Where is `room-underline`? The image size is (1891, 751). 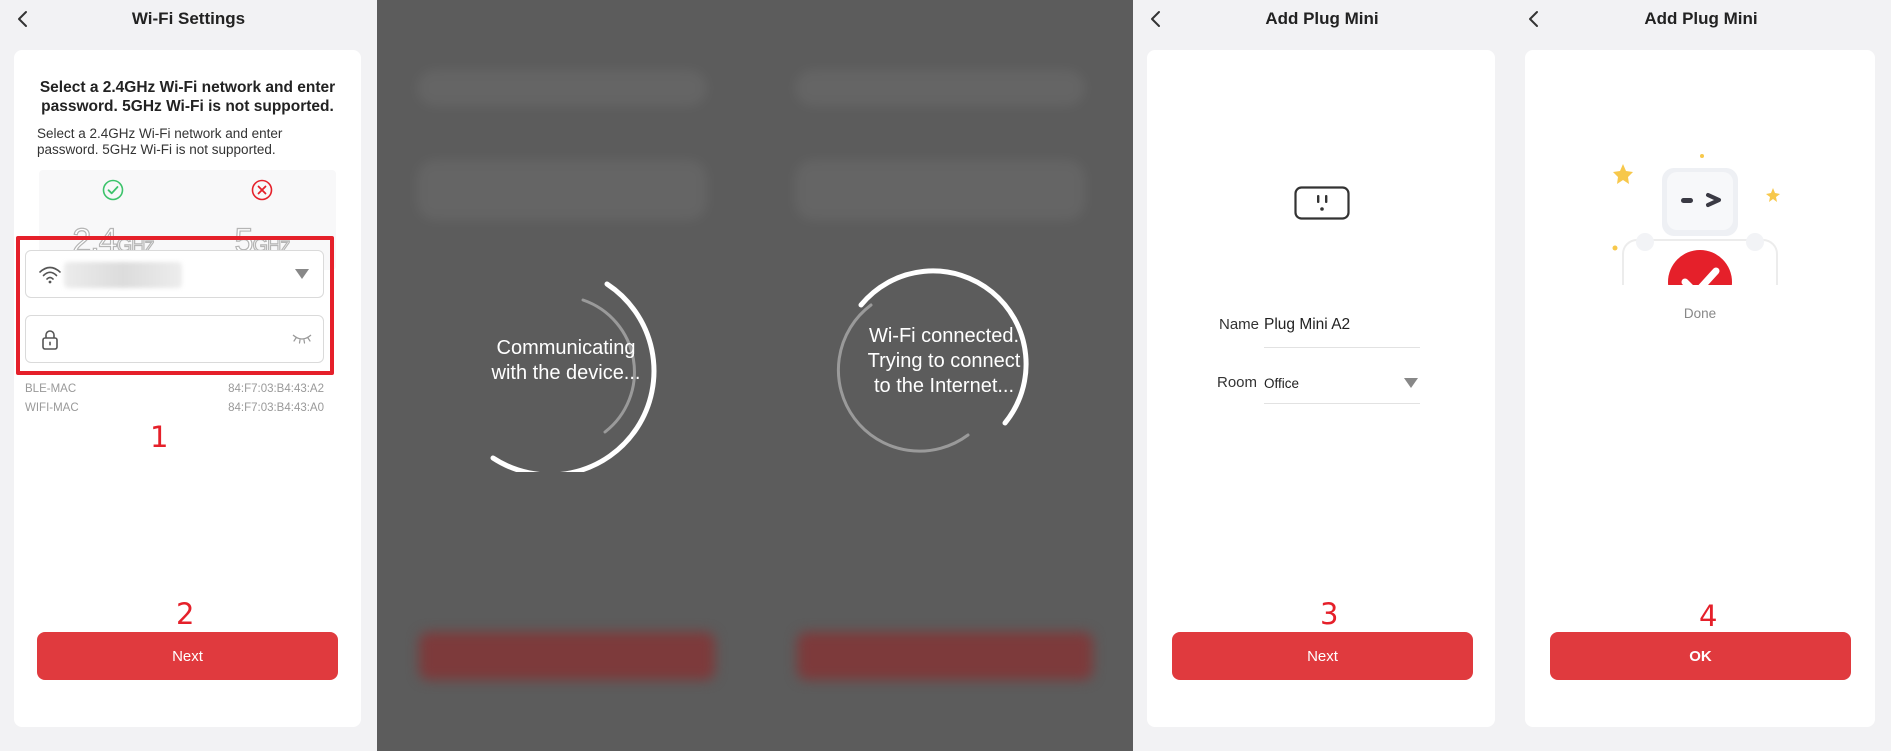
room-underline is located at coordinates (1342, 403).